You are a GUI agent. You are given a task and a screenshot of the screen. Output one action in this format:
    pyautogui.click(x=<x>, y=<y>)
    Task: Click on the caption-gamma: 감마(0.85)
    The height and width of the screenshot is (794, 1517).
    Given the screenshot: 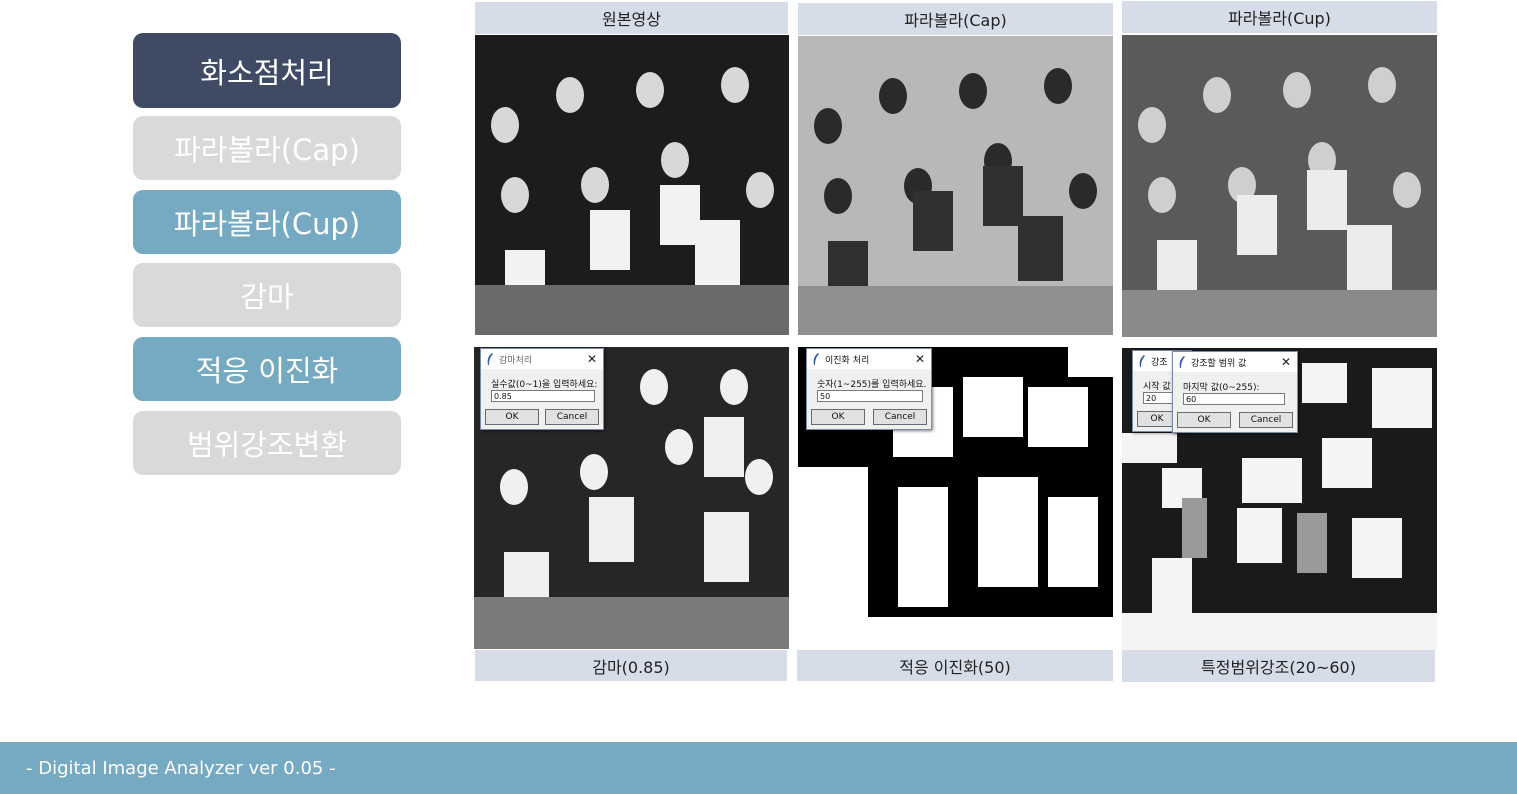 What is the action you would take?
    pyautogui.click(x=631, y=665)
    